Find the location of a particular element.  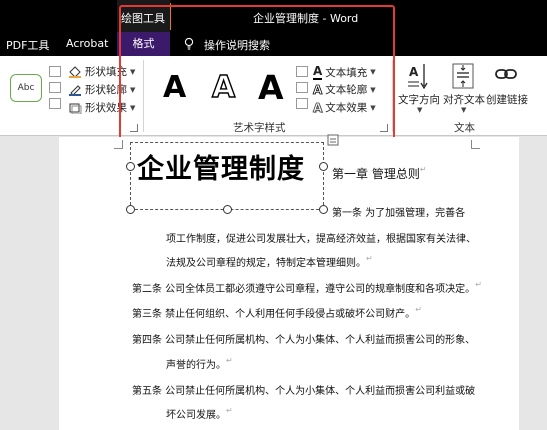

chapter-heading-text: 第一章 管理总则 is located at coordinates (376, 174).